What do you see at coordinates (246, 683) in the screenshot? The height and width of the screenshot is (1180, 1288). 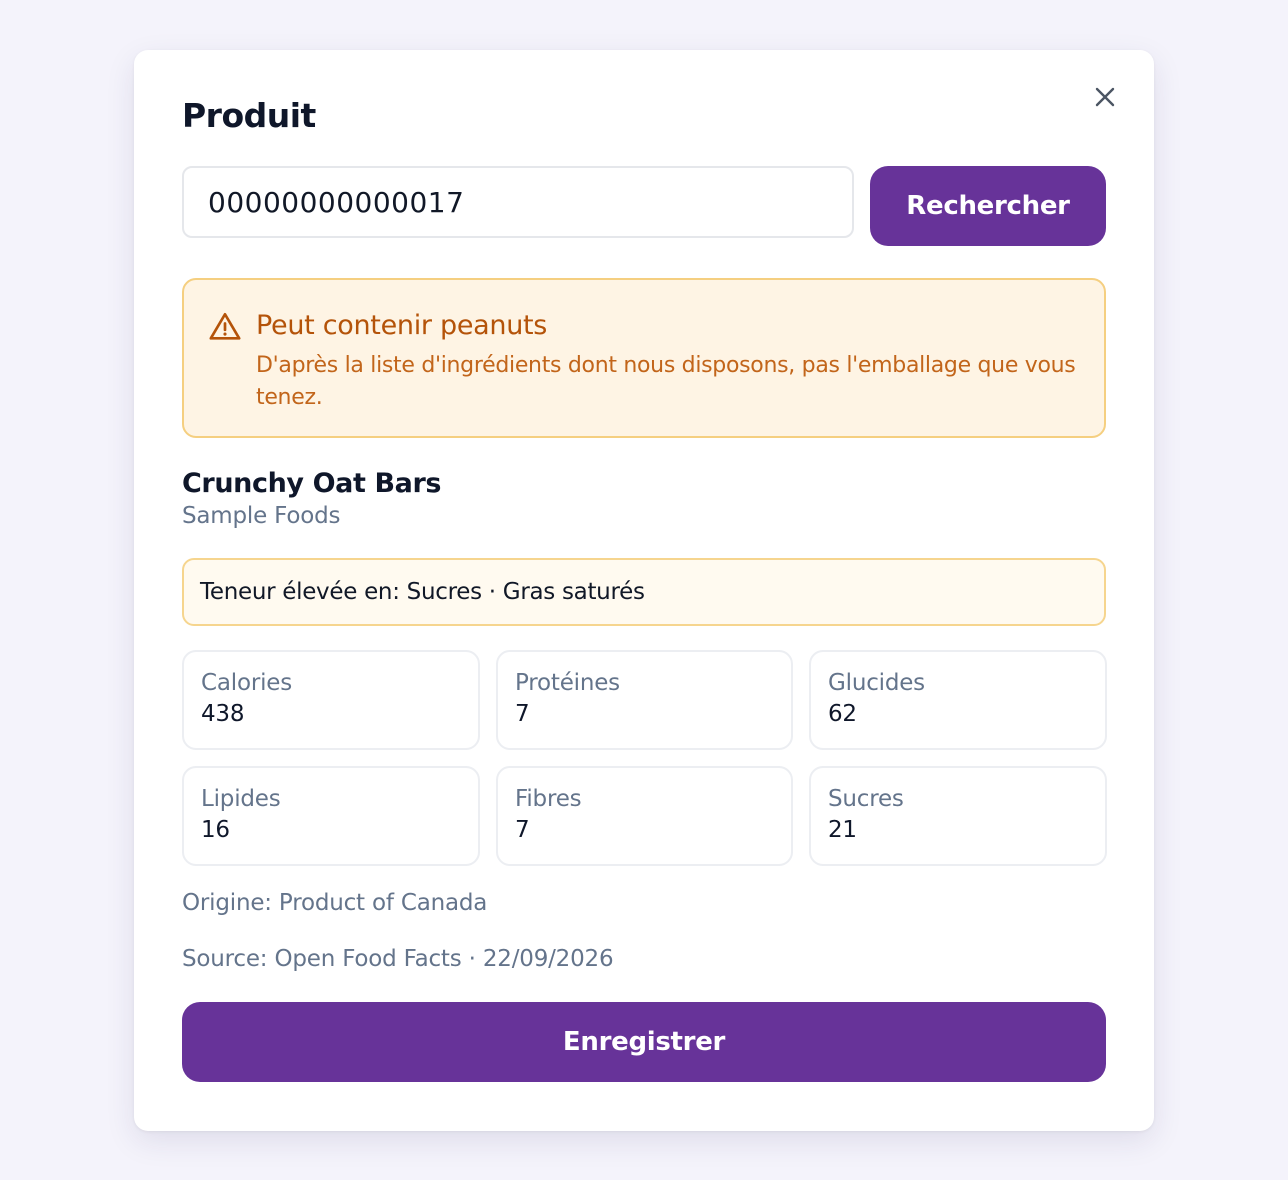 I see `nutrient-label: Calories` at bounding box center [246, 683].